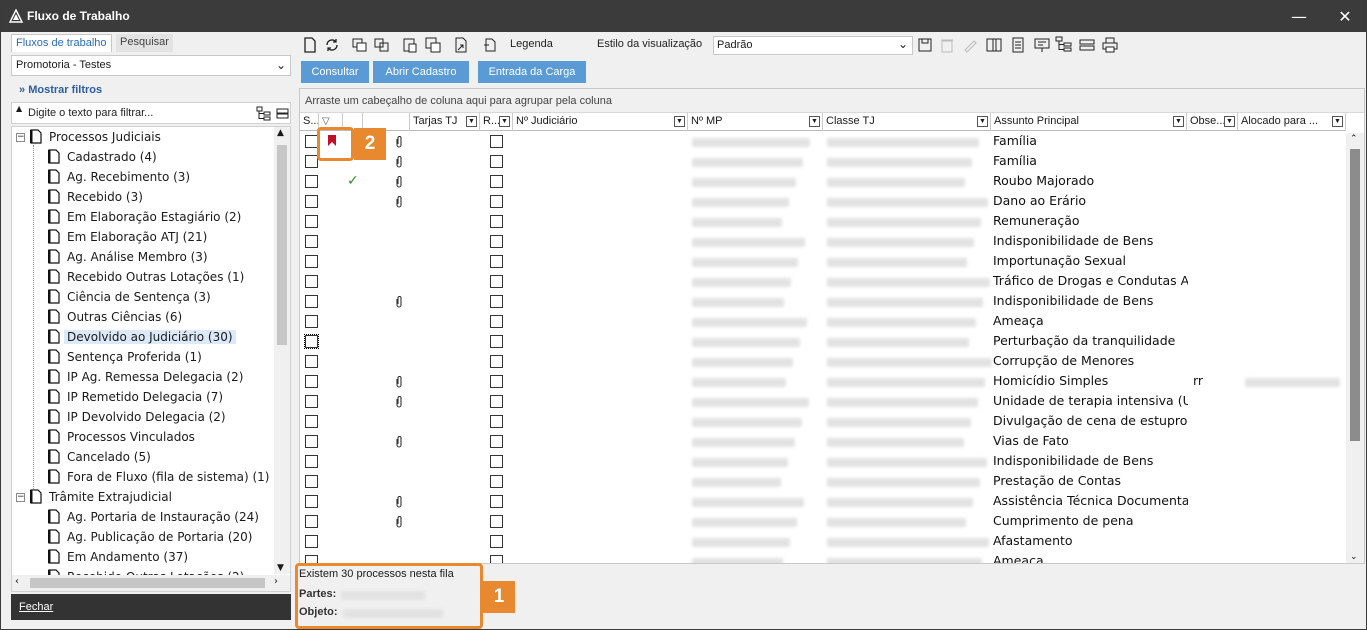 The width and height of the screenshot is (1367, 630). I want to click on tree-horizontal-scrollbar: ‹ ›, so click(151, 583).